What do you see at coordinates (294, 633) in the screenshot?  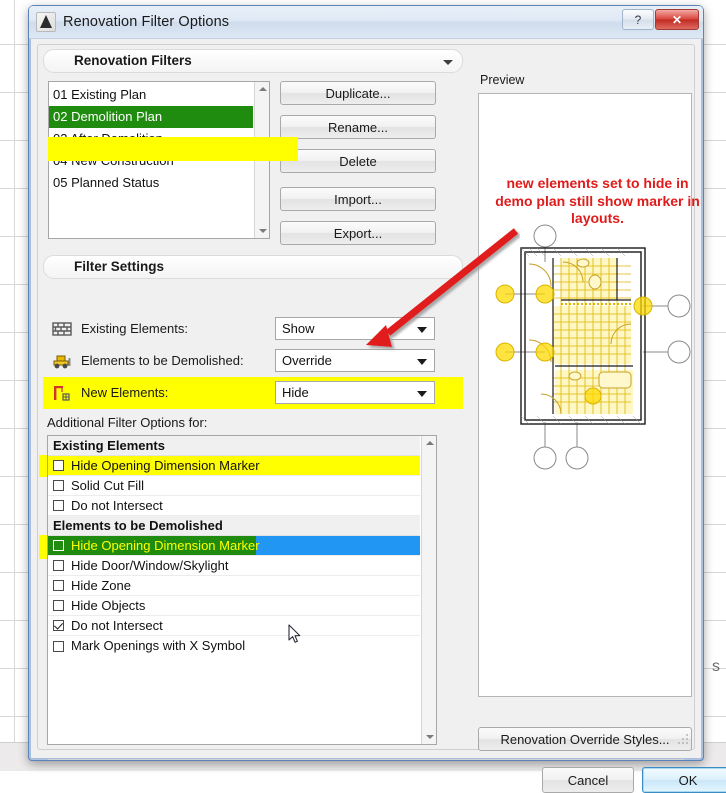 I see `mouse-cursor-icon` at bounding box center [294, 633].